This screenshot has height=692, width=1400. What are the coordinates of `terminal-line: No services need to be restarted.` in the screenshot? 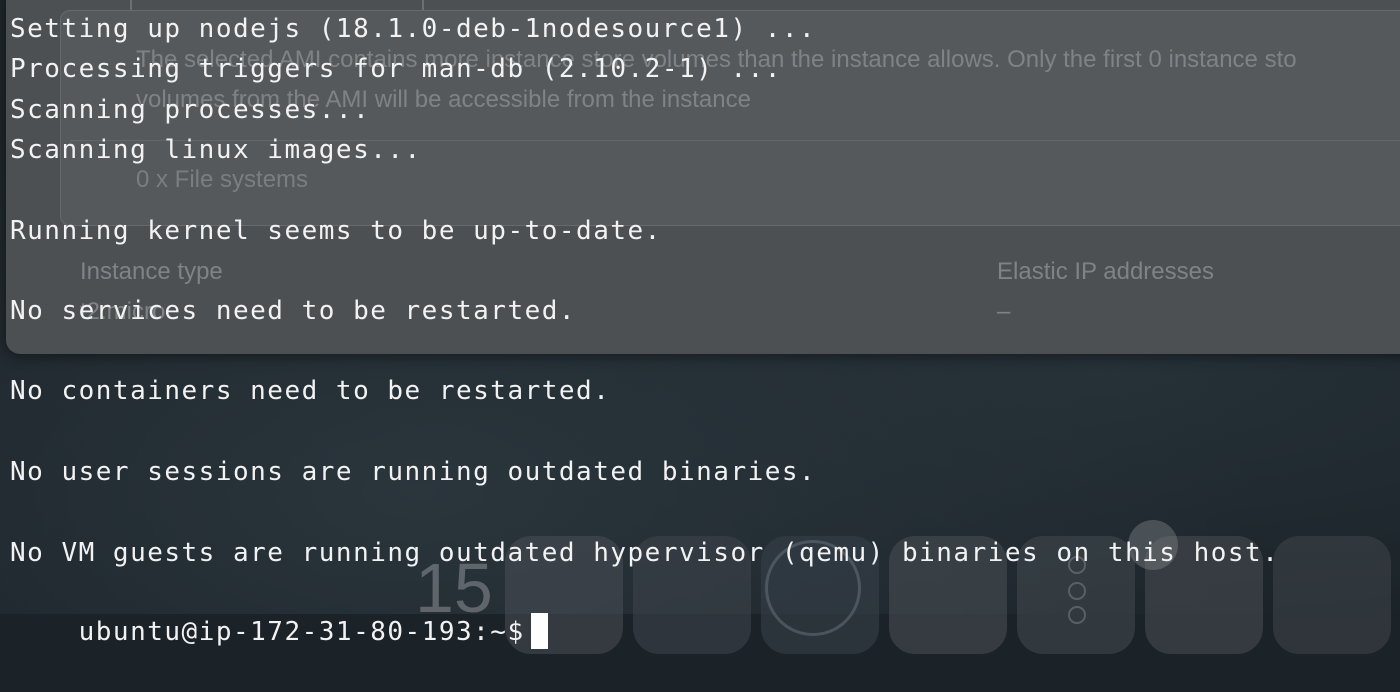 It's located at (293, 311).